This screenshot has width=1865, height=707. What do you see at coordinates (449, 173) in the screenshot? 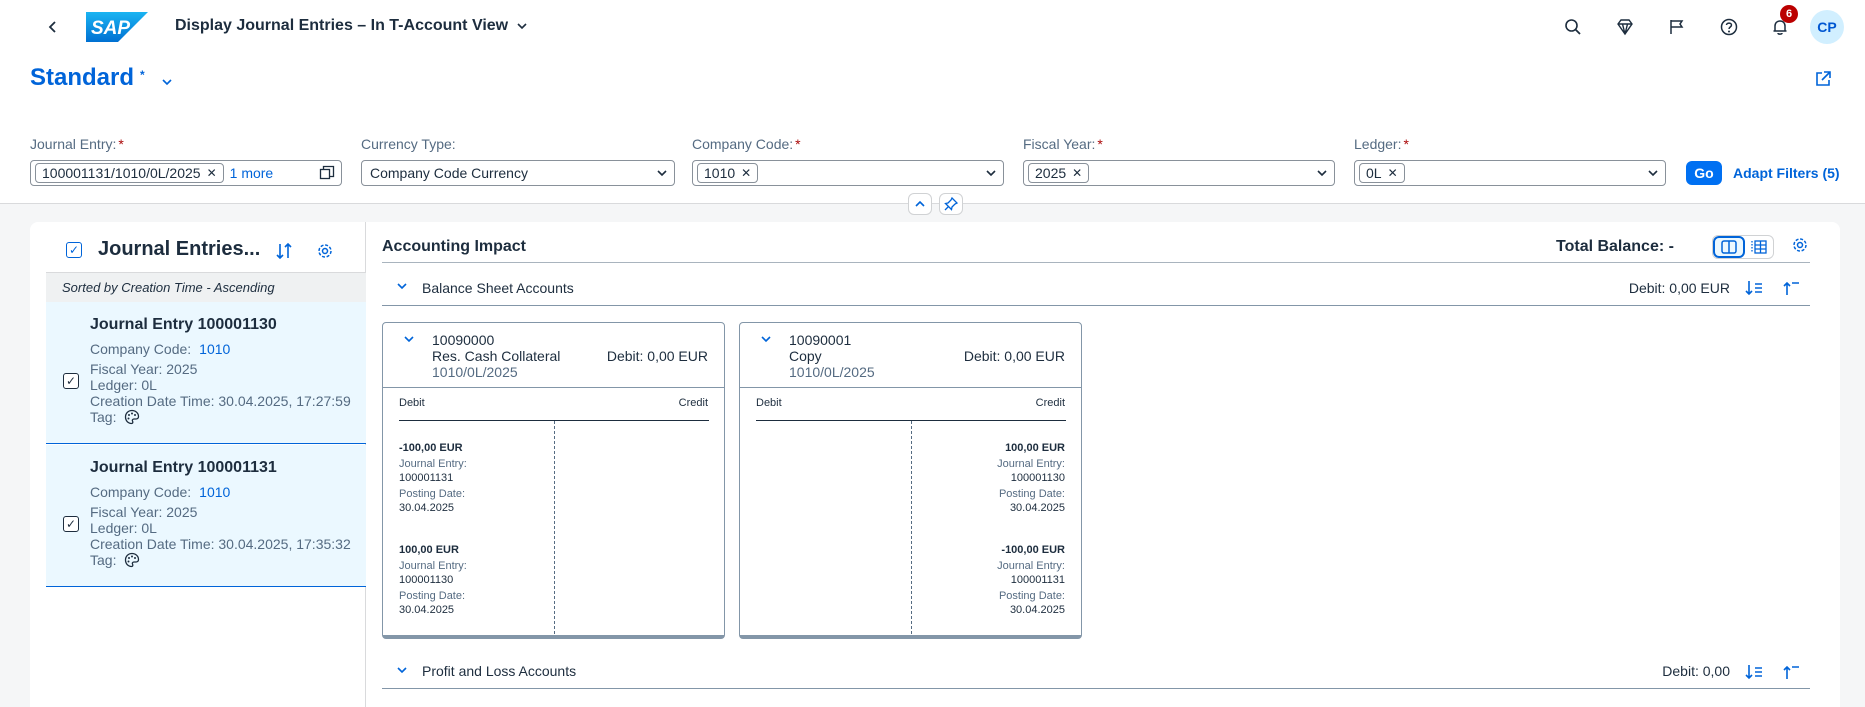
I see `currency-type-value: Company Code Currency` at bounding box center [449, 173].